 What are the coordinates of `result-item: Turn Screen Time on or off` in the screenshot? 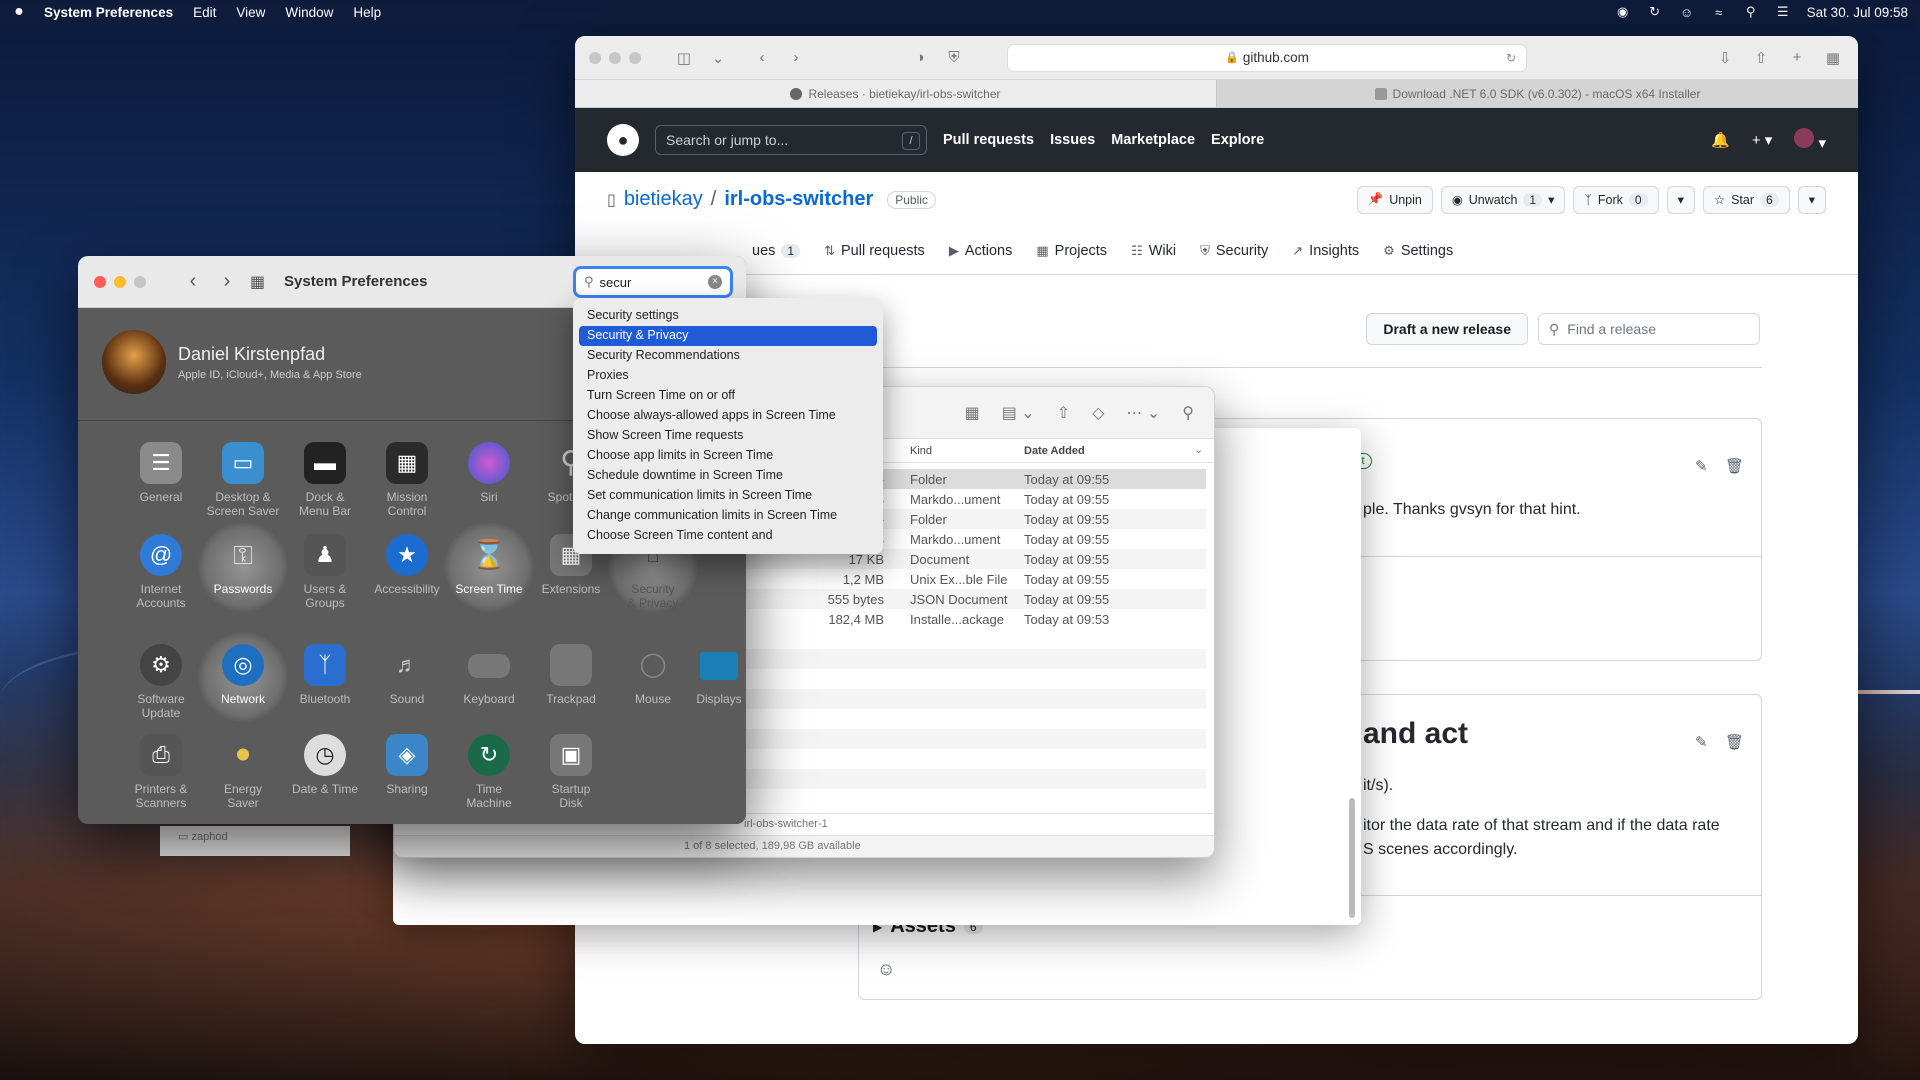 It's located at (728, 396).